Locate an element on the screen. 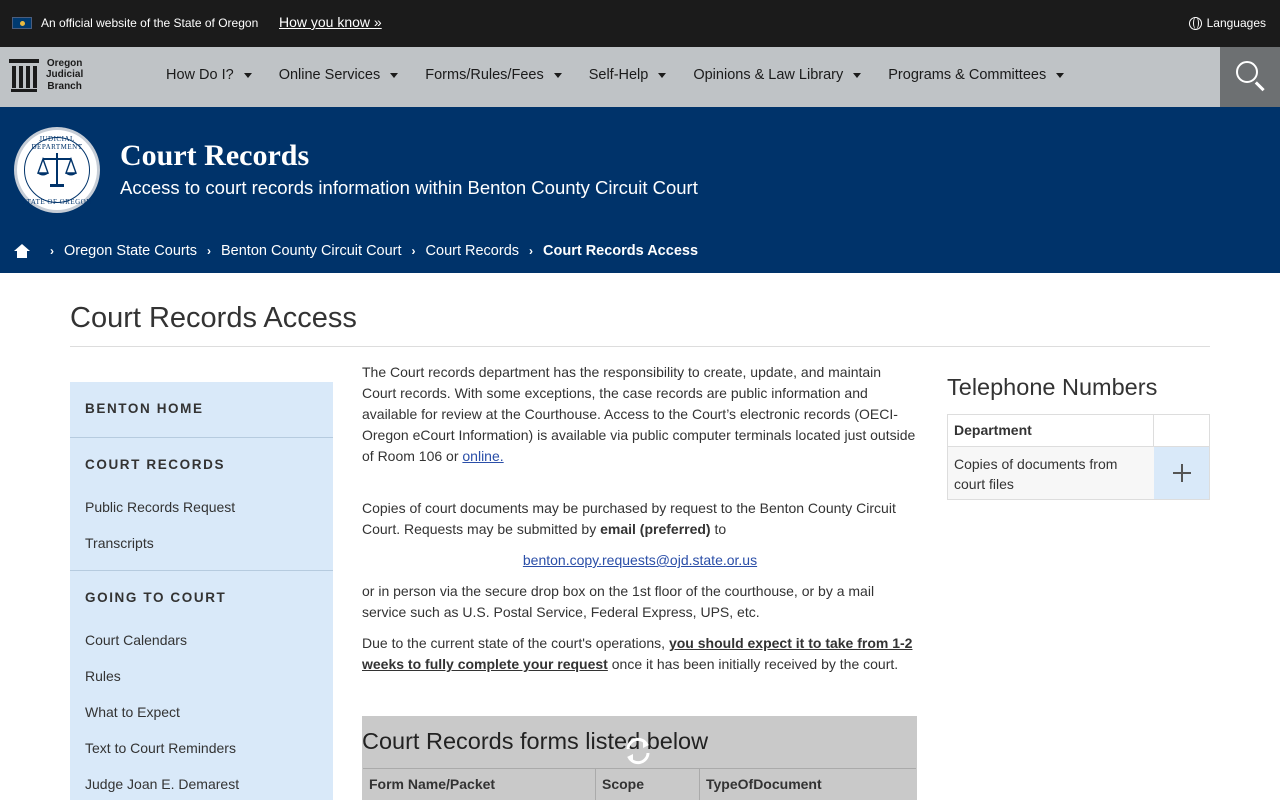 This screenshot has height=800, width=1280. table-row: Copies of documents from court files is located at coordinates (1078, 473).